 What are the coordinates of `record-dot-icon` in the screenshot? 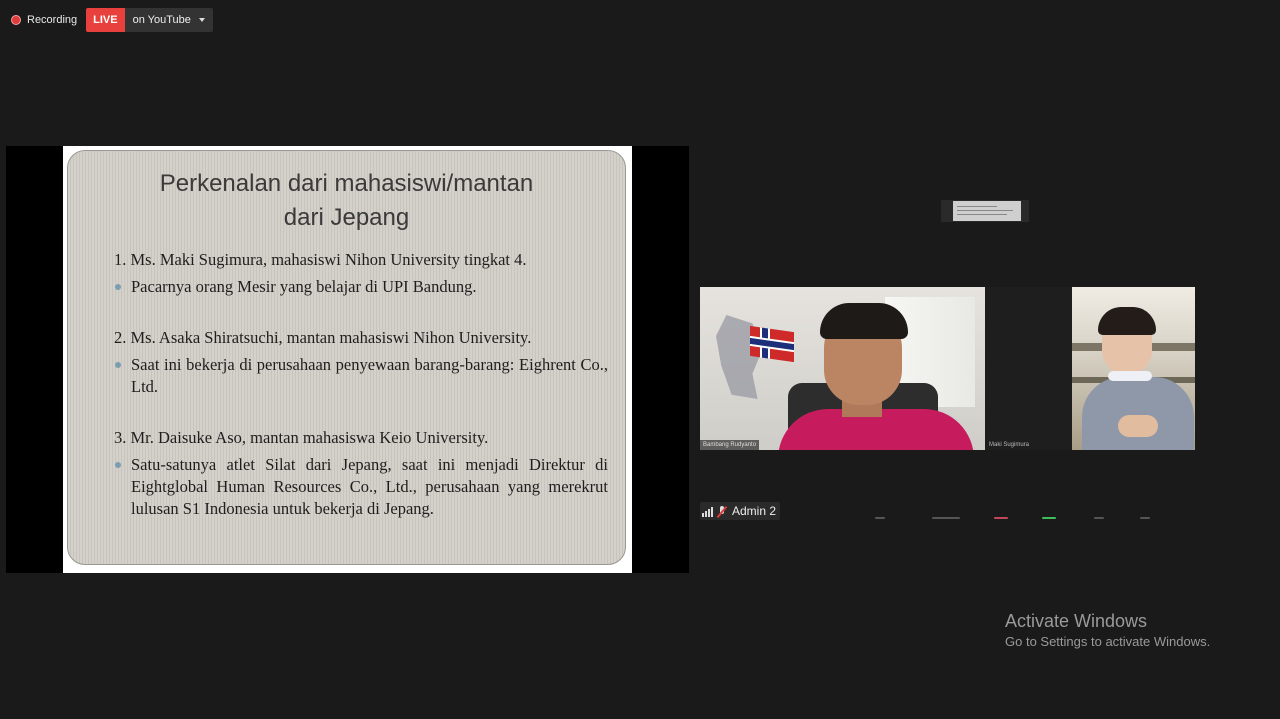 It's located at (16, 19).